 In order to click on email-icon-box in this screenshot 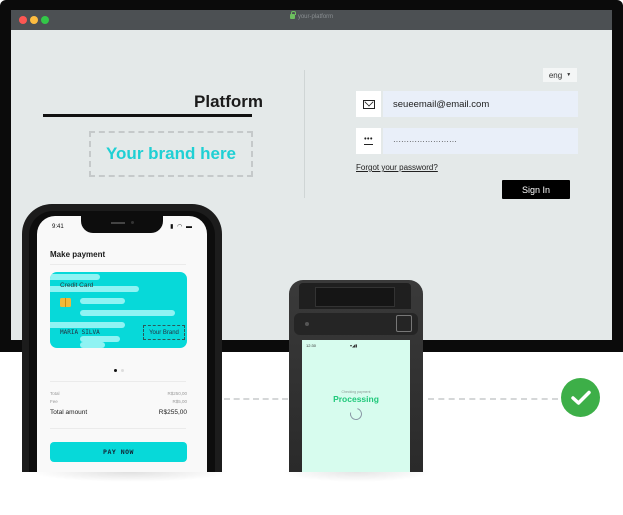, I will do `click(368, 104)`.